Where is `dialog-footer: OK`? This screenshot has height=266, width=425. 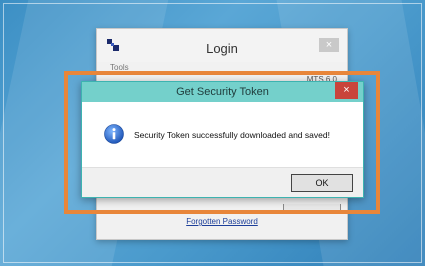 dialog-footer: OK is located at coordinates (222, 182).